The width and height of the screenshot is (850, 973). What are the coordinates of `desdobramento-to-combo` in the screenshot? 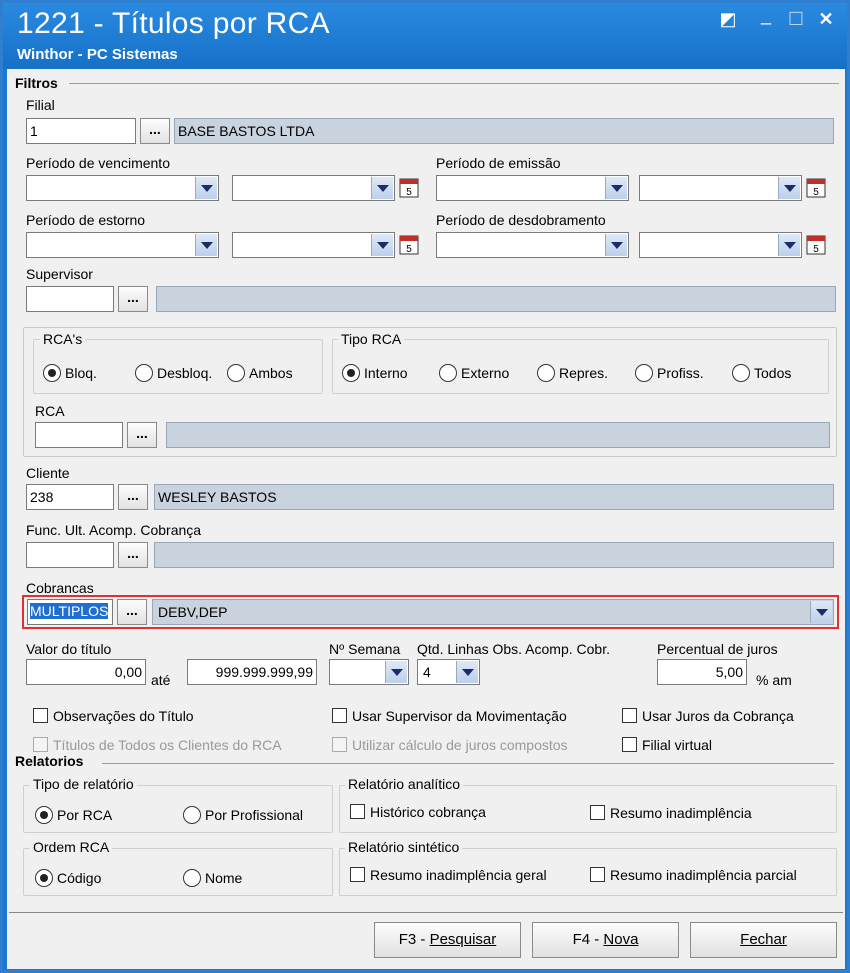 It's located at (720, 245).